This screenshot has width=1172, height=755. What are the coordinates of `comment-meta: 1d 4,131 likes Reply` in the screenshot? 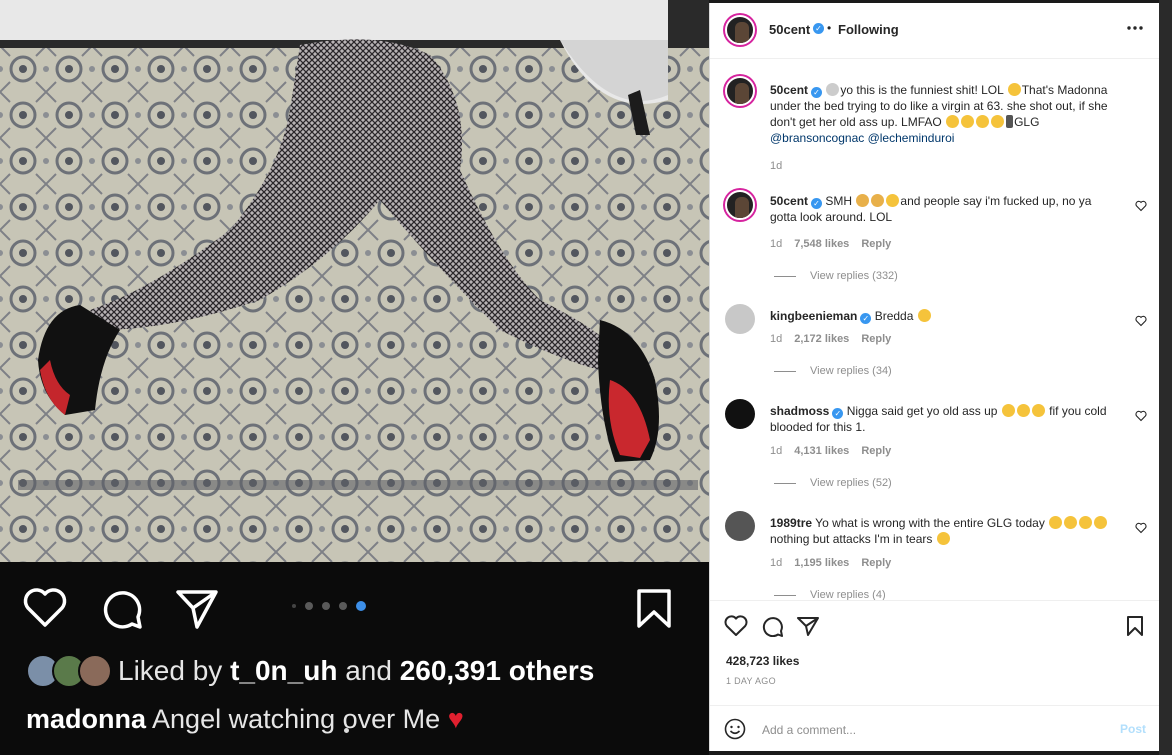 It's located at (830, 451).